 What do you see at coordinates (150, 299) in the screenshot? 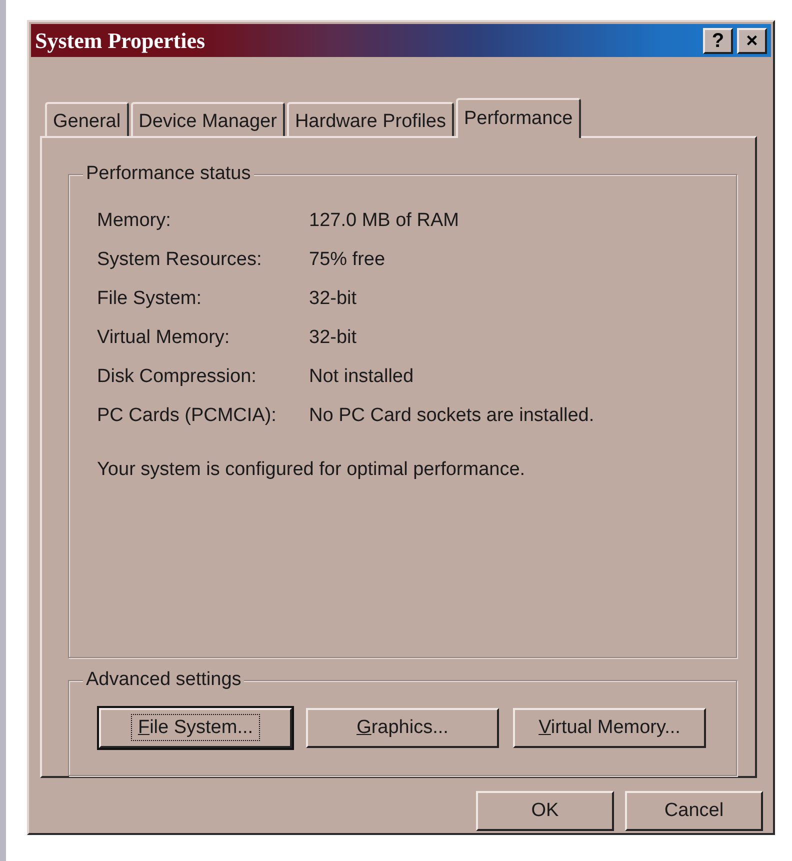
I see `field-label: File System:` at bounding box center [150, 299].